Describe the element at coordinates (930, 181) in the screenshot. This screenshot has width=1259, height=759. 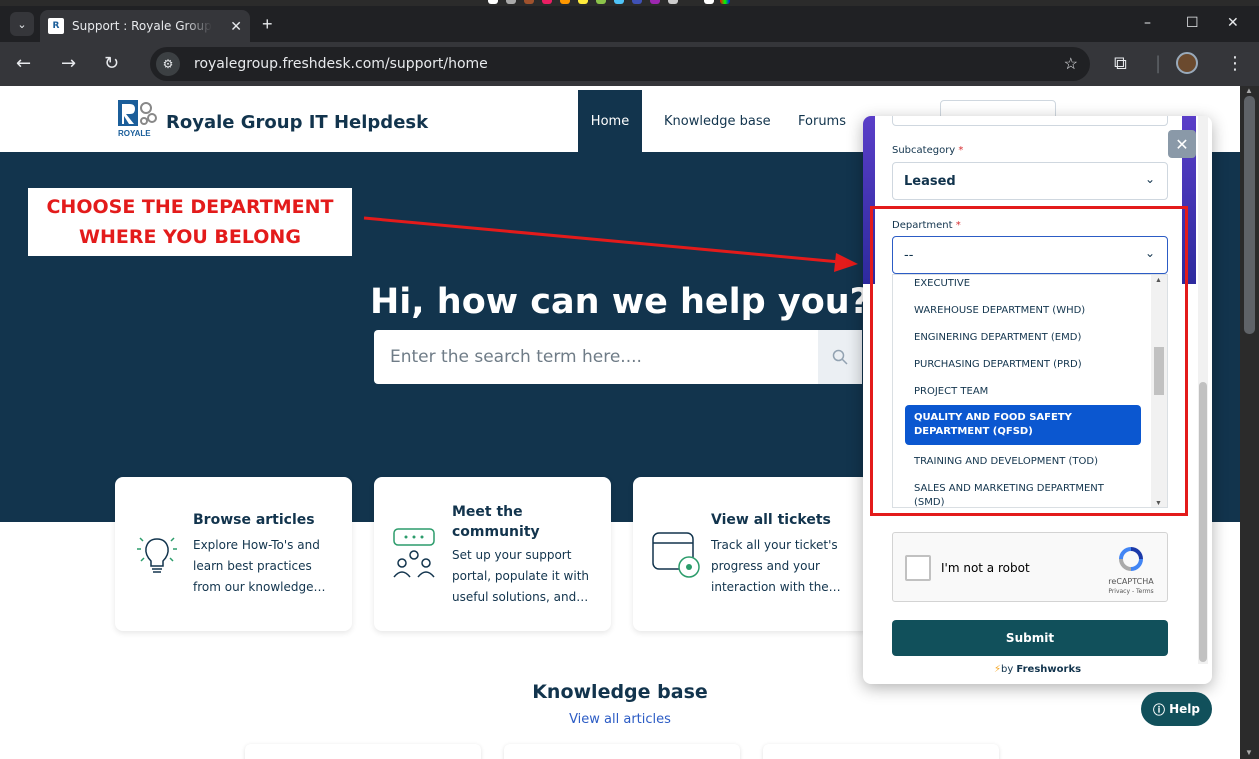
I see `subcategory-value: Leased` at that location.